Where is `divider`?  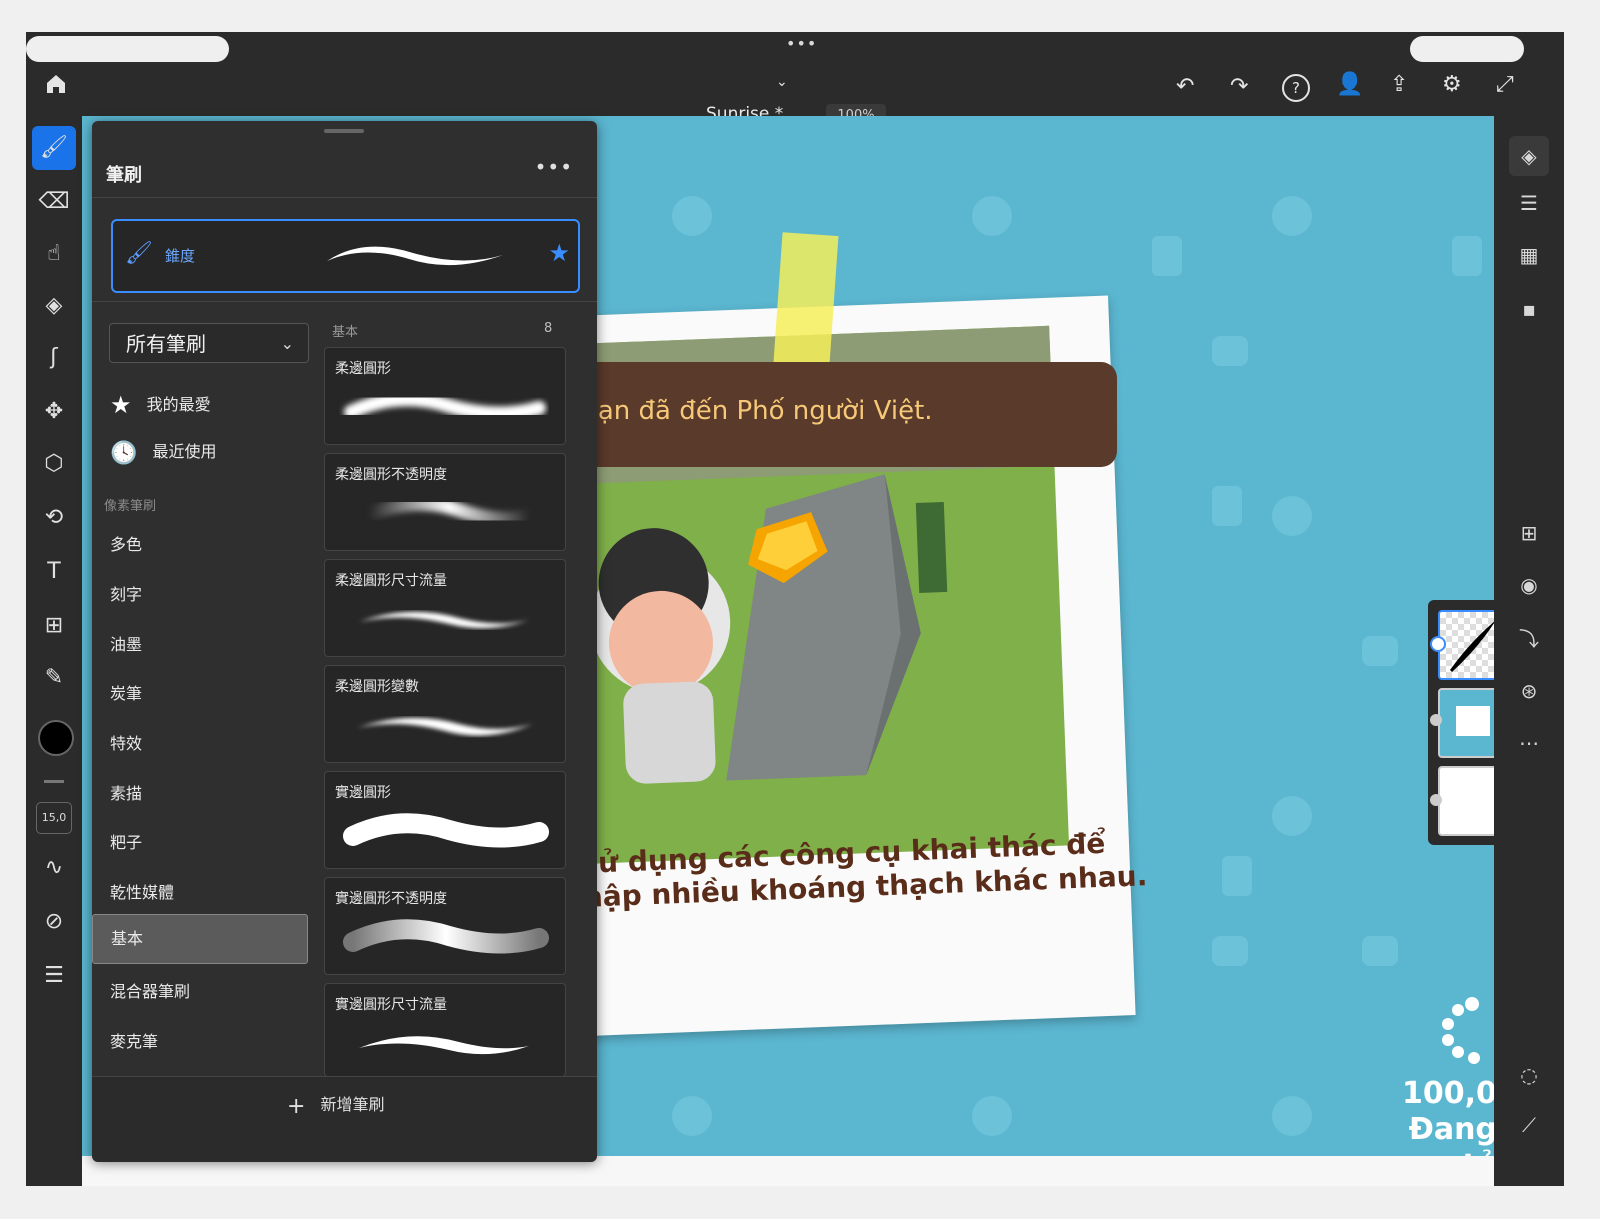
divider is located at coordinates (344, 197).